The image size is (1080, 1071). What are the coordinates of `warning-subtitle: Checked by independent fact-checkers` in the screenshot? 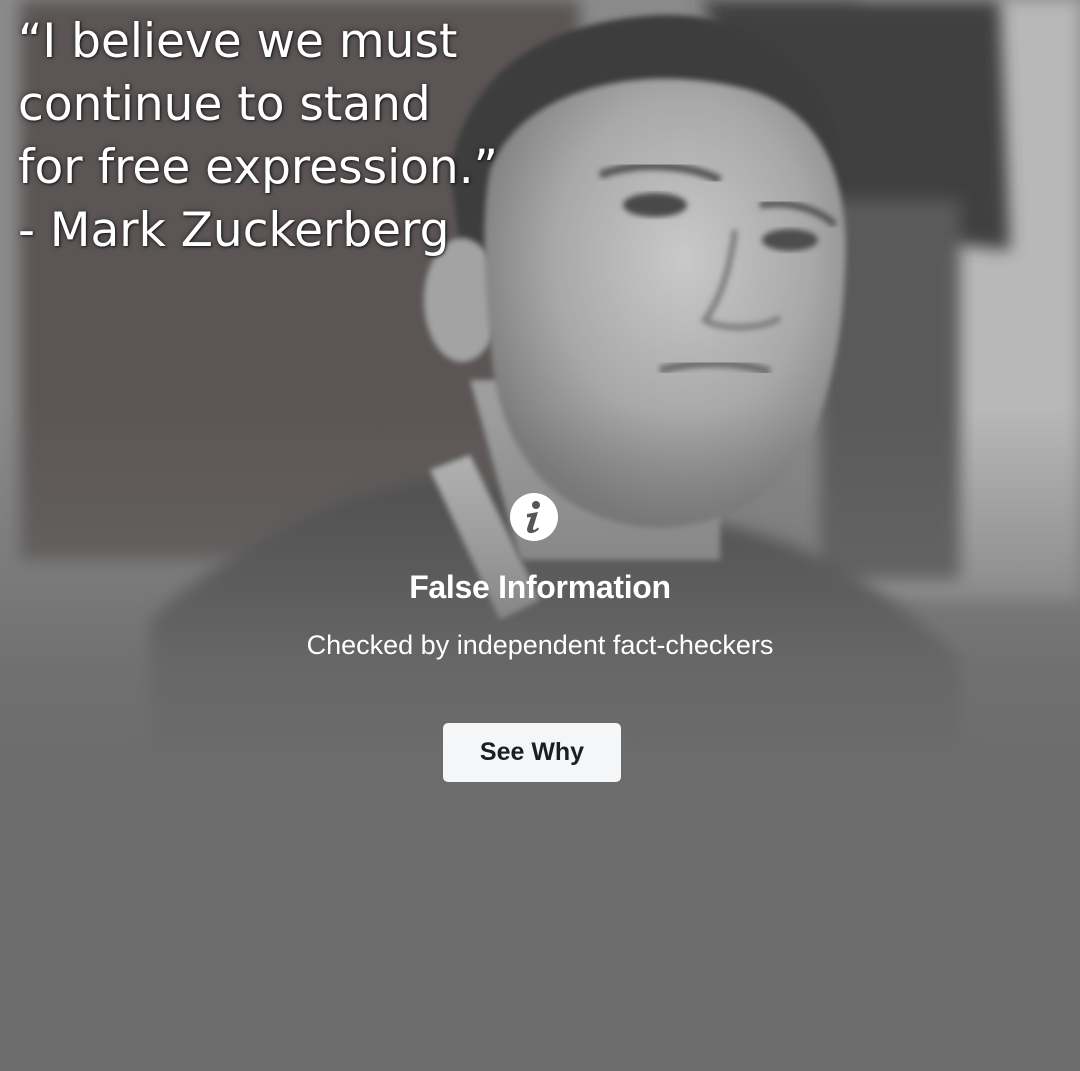 It's located at (540, 645).